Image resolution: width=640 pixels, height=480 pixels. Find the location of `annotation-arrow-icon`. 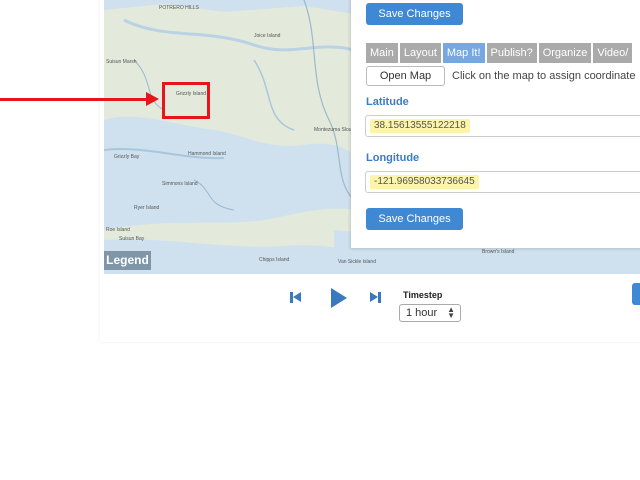

annotation-arrow-icon is located at coordinates (152, 99).